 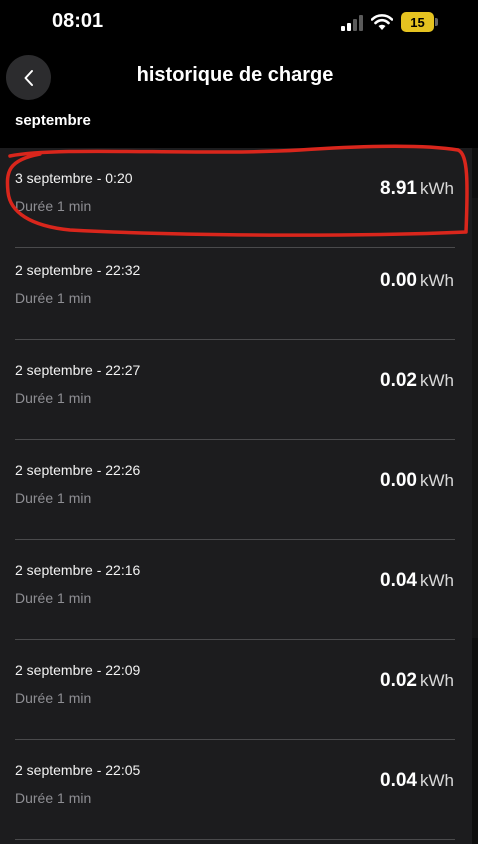 I want to click on session-date: 3 septembre - 0:20, so click(x=74, y=178).